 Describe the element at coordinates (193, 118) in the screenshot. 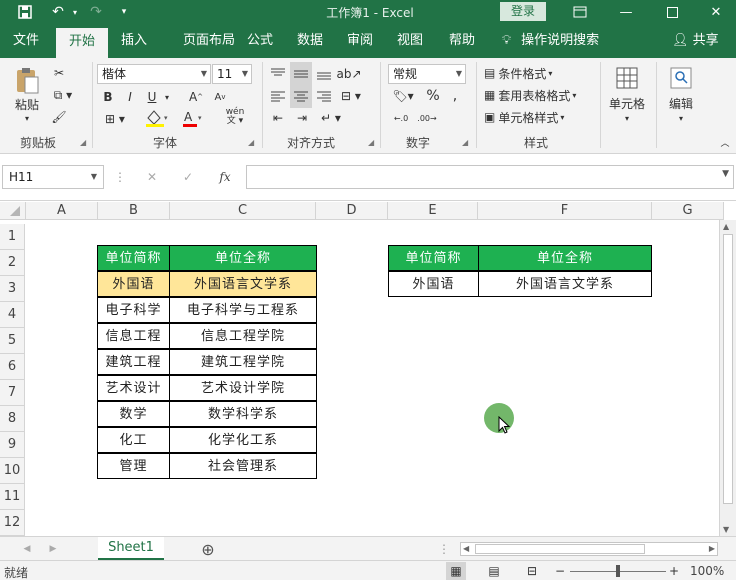

I see `font-color-icon: A ▾` at that location.